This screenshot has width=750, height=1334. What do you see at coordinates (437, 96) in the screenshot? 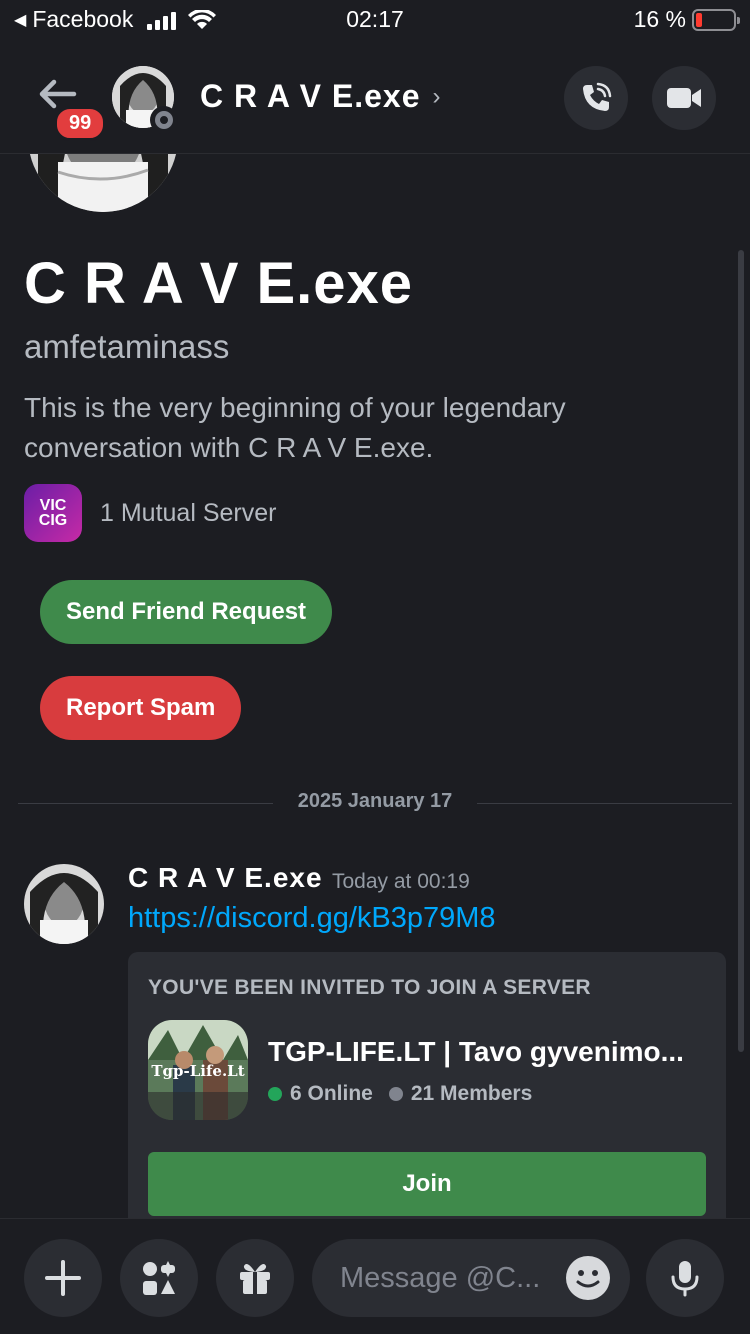
I see `chevron-right-icon: ›` at bounding box center [437, 96].